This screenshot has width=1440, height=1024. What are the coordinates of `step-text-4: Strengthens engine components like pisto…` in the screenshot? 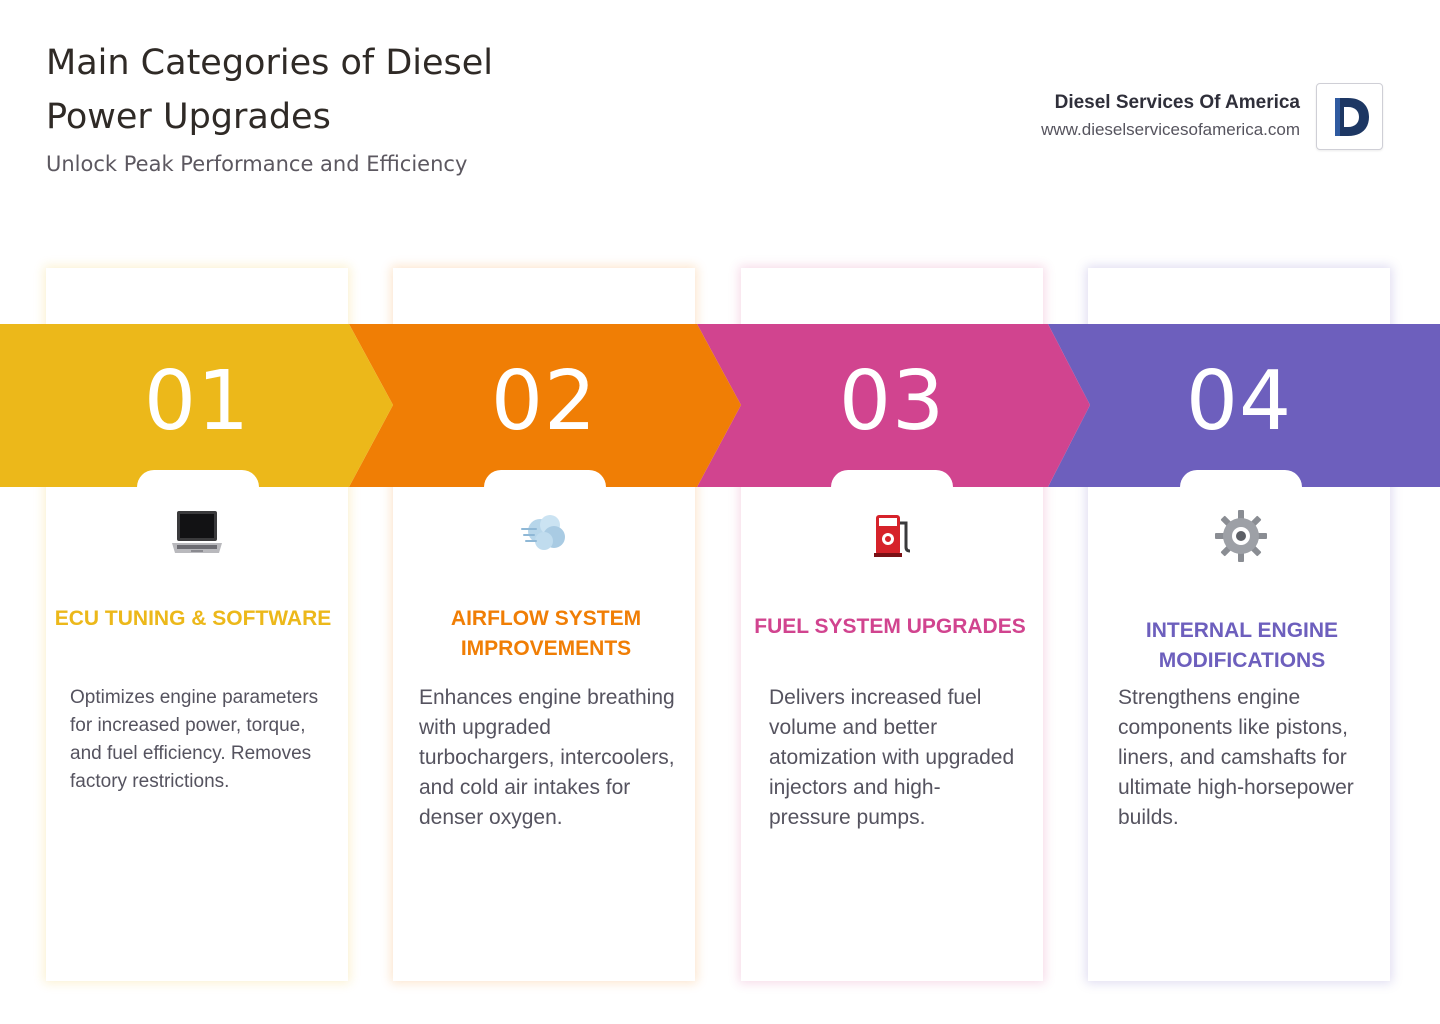 It's located at (1236, 757).